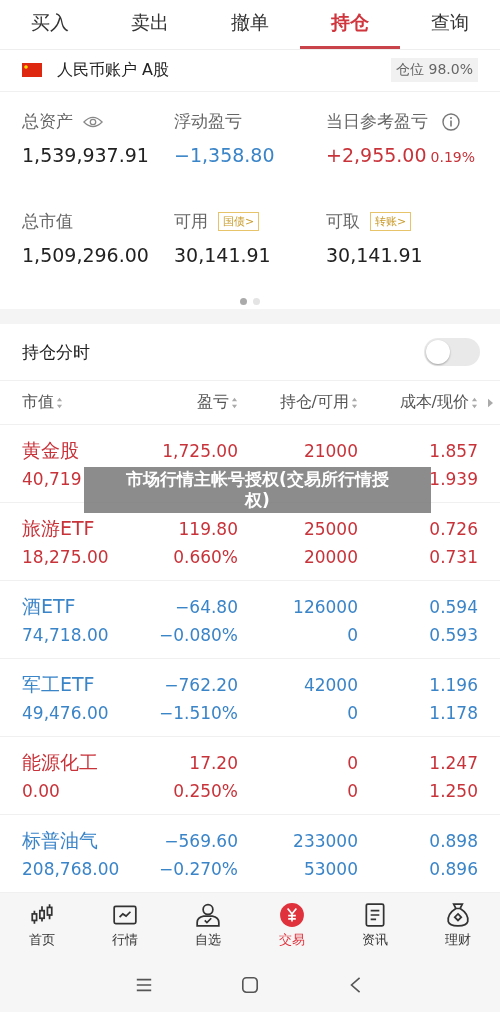 Image resolution: width=500 pixels, height=1012 pixels. I want to click on nav-item: 资讯, so click(375, 925).